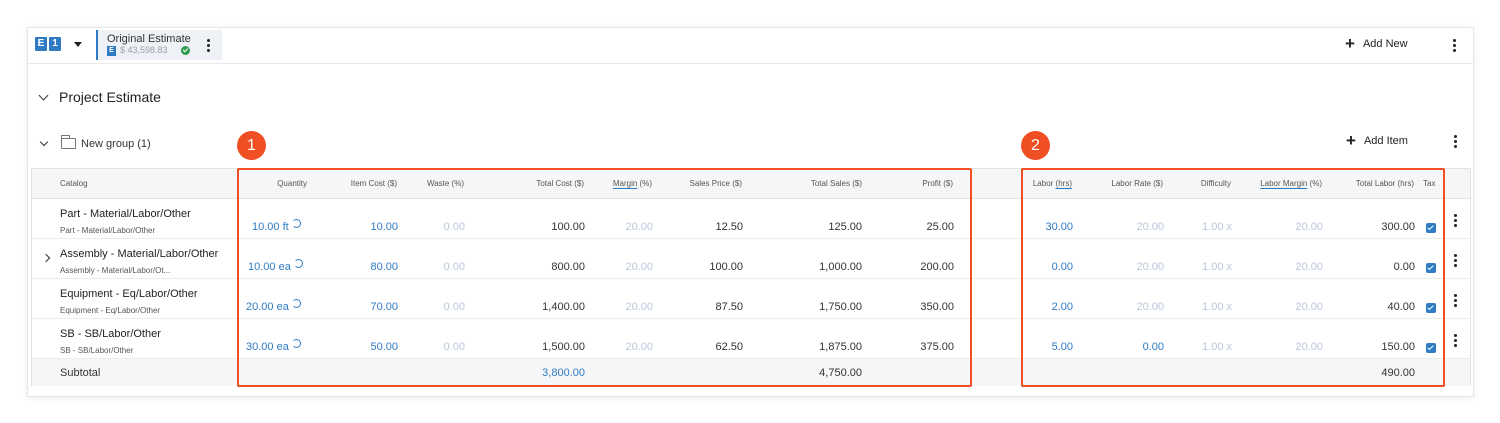 The width and height of the screenshot is (1500, 423). Describe the element at coordinates (208, 46) in the screenshot. I see `estimate-more-icon` at that location.